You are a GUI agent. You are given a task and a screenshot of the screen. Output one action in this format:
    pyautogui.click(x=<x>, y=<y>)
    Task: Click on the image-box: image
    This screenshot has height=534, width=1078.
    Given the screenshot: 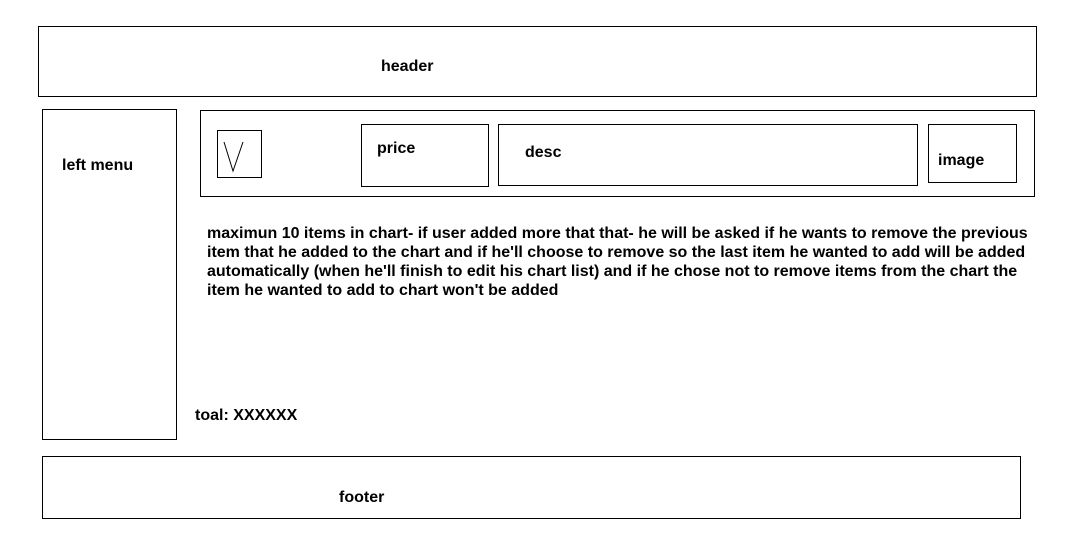 What is the action you would take?
    pyautogui.click(x=972, y=153)
    